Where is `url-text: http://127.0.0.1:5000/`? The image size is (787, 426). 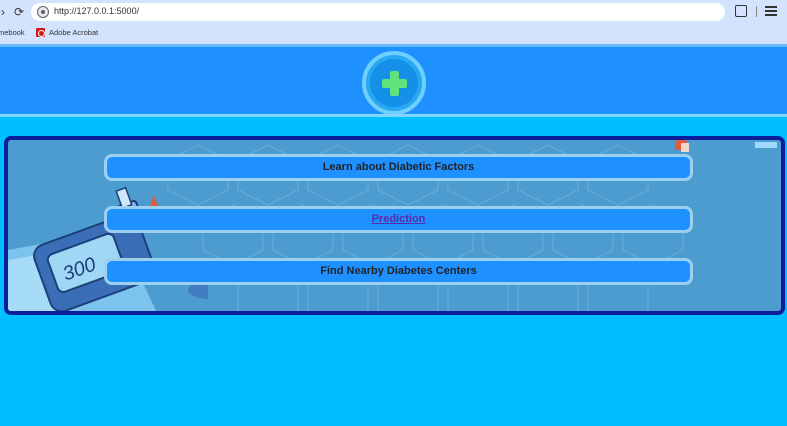
url-text: http://127.0.0.1:5000/ is located at coordinates (96, 11).